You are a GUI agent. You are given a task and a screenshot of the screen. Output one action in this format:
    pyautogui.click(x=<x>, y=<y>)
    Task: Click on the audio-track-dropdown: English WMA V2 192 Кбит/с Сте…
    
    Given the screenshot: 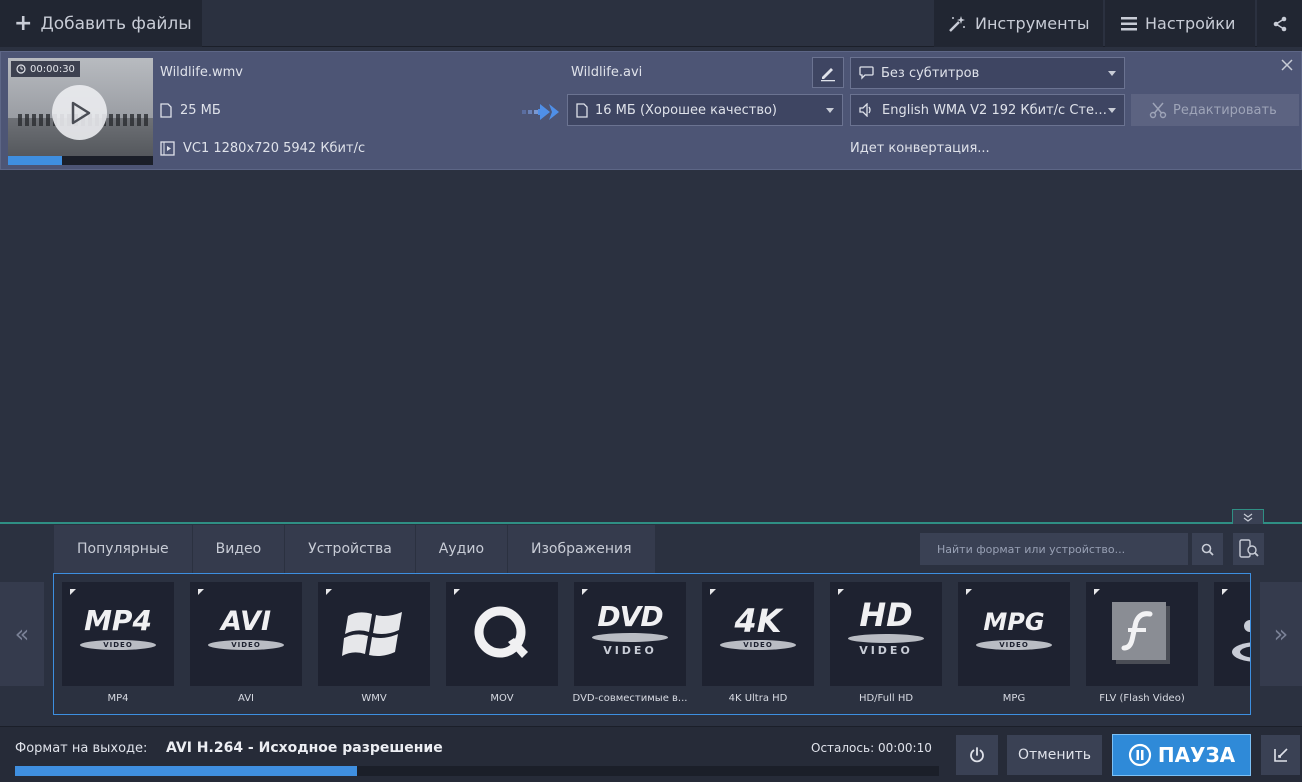 What is the action you would take?
    pyautogui.click(x=987, y=110)
    